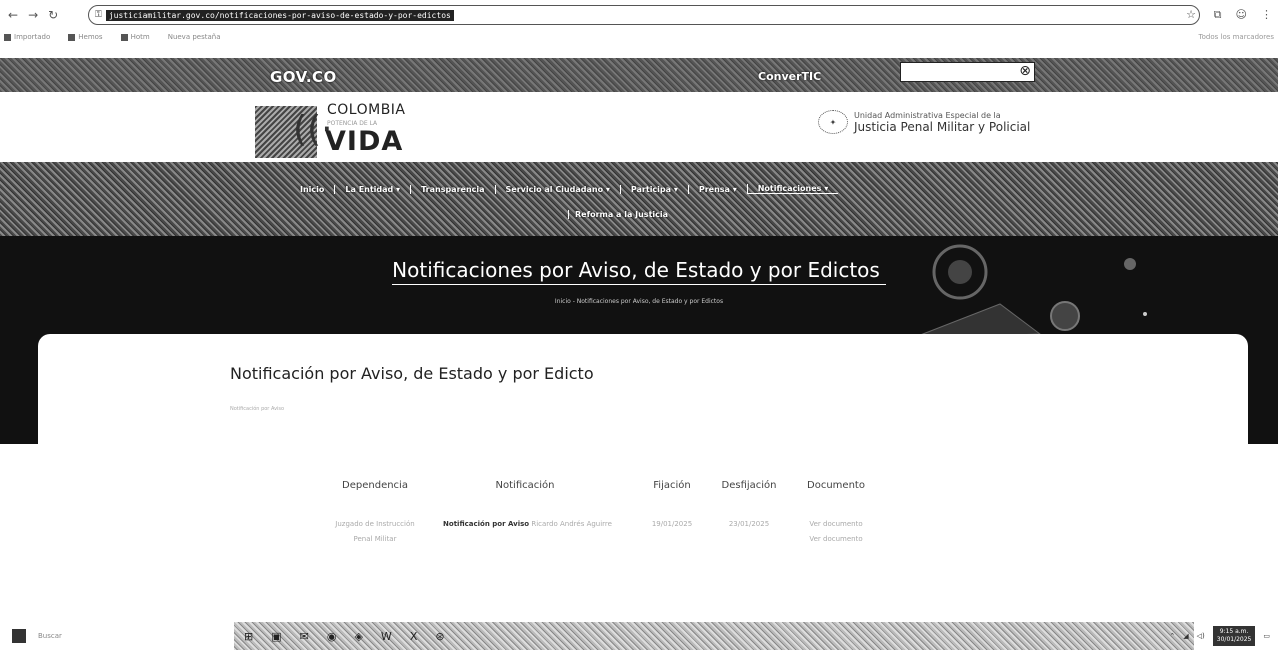  I want to click on nav-item-participa: Participa ▾, so click(653, 189).